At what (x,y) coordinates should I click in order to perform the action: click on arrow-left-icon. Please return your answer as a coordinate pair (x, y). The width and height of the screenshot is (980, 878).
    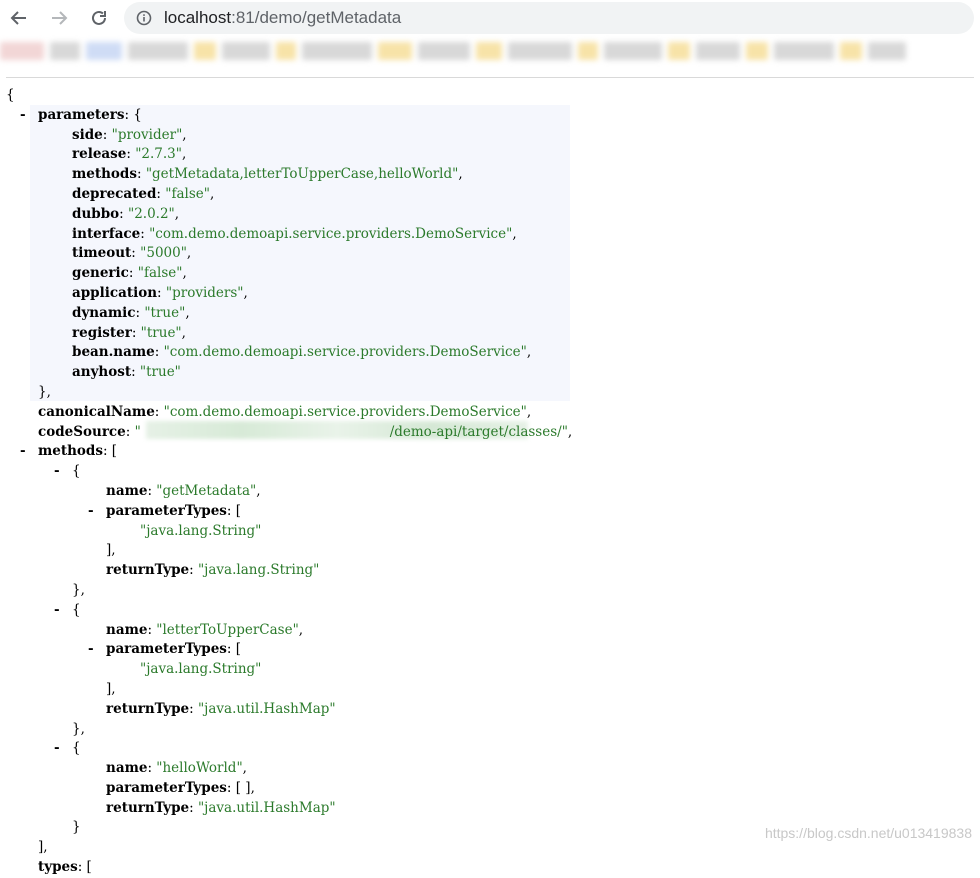
    Looking at the image, I should click on (18, 18).